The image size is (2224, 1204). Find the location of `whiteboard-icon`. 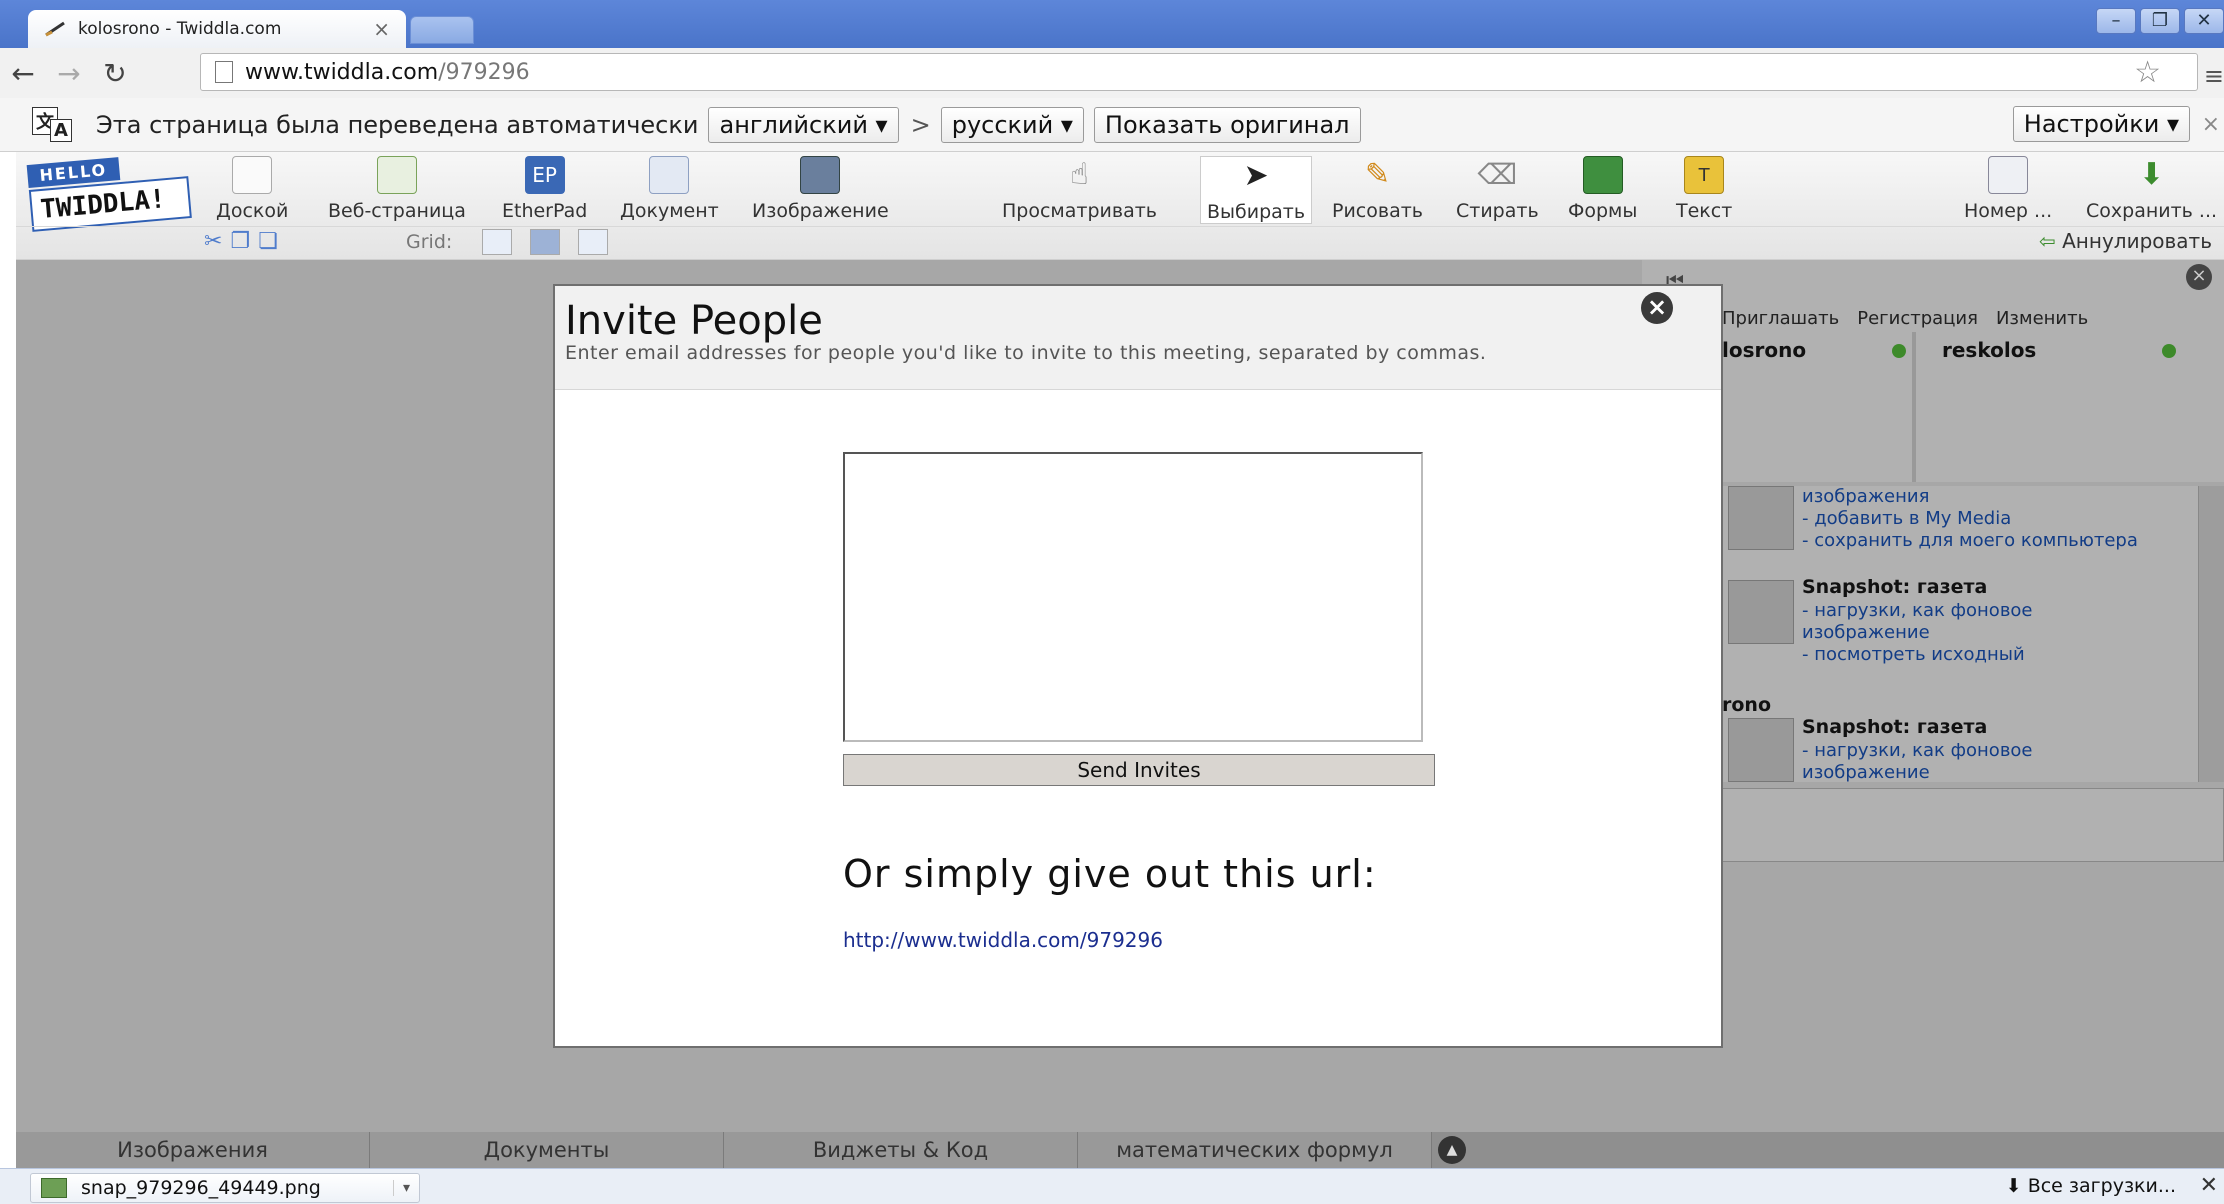

whiteboard-icon is located at coordinates (252, 175).